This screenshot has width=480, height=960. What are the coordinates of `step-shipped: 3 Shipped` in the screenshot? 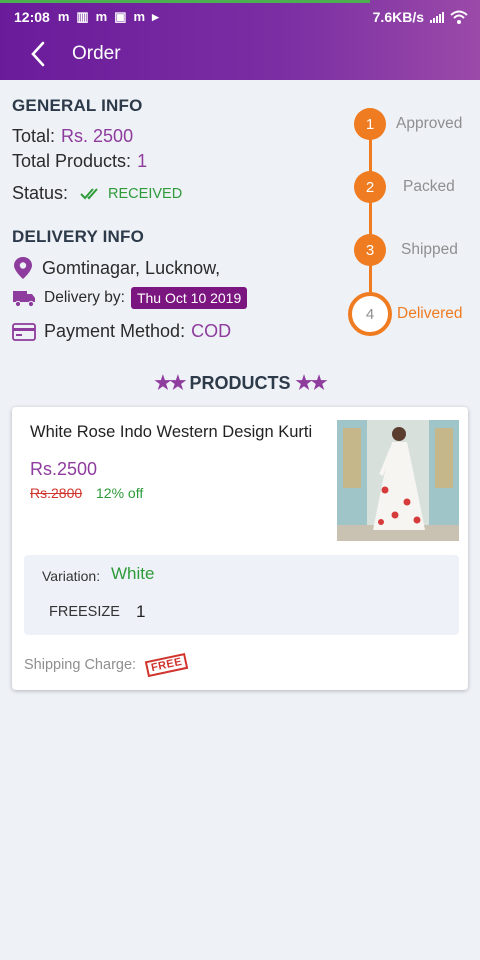 It's located at (403, 250).